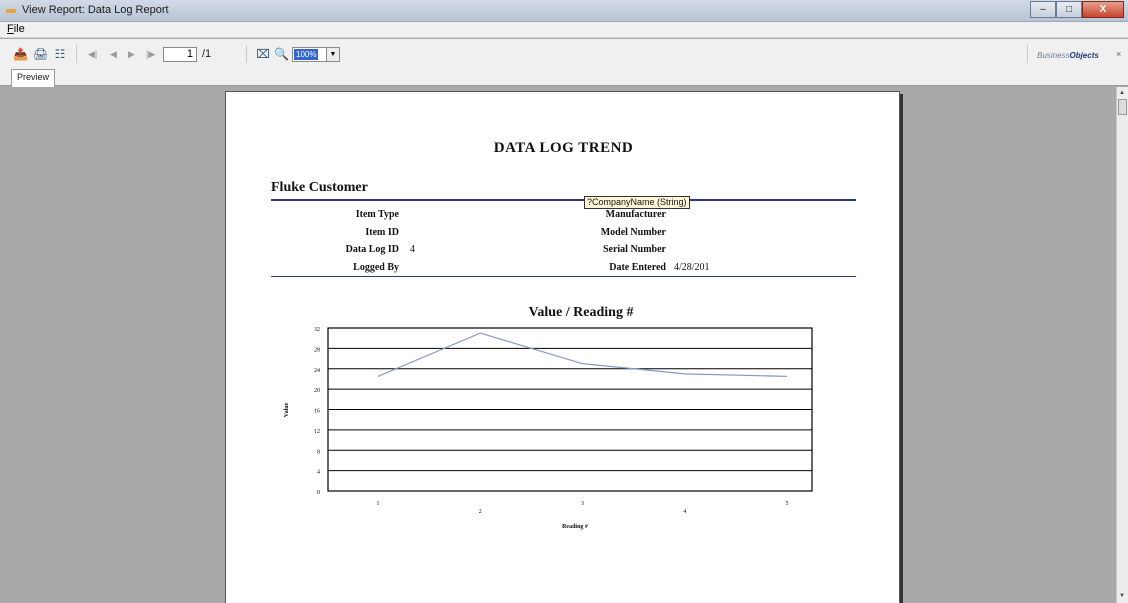 This screenshot has width=1128, height=603. I want to click on group-tree-icon: ☷, so click(60, 54).